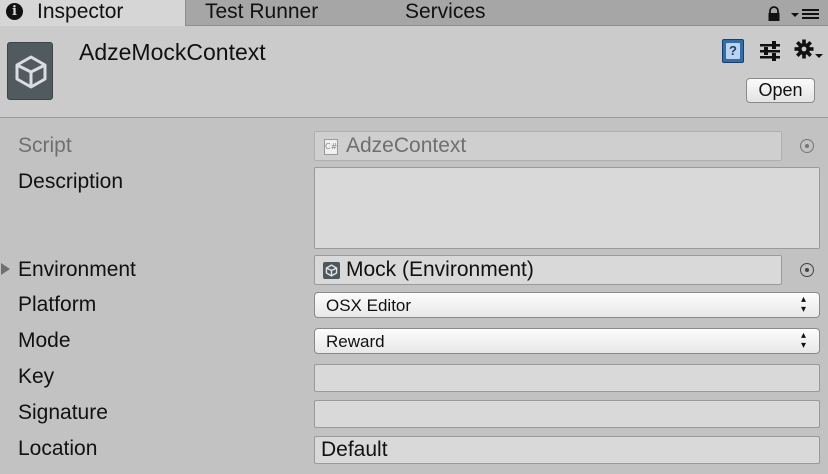  I want to click on environment-value: Mock (Environment), so click(440, 269).